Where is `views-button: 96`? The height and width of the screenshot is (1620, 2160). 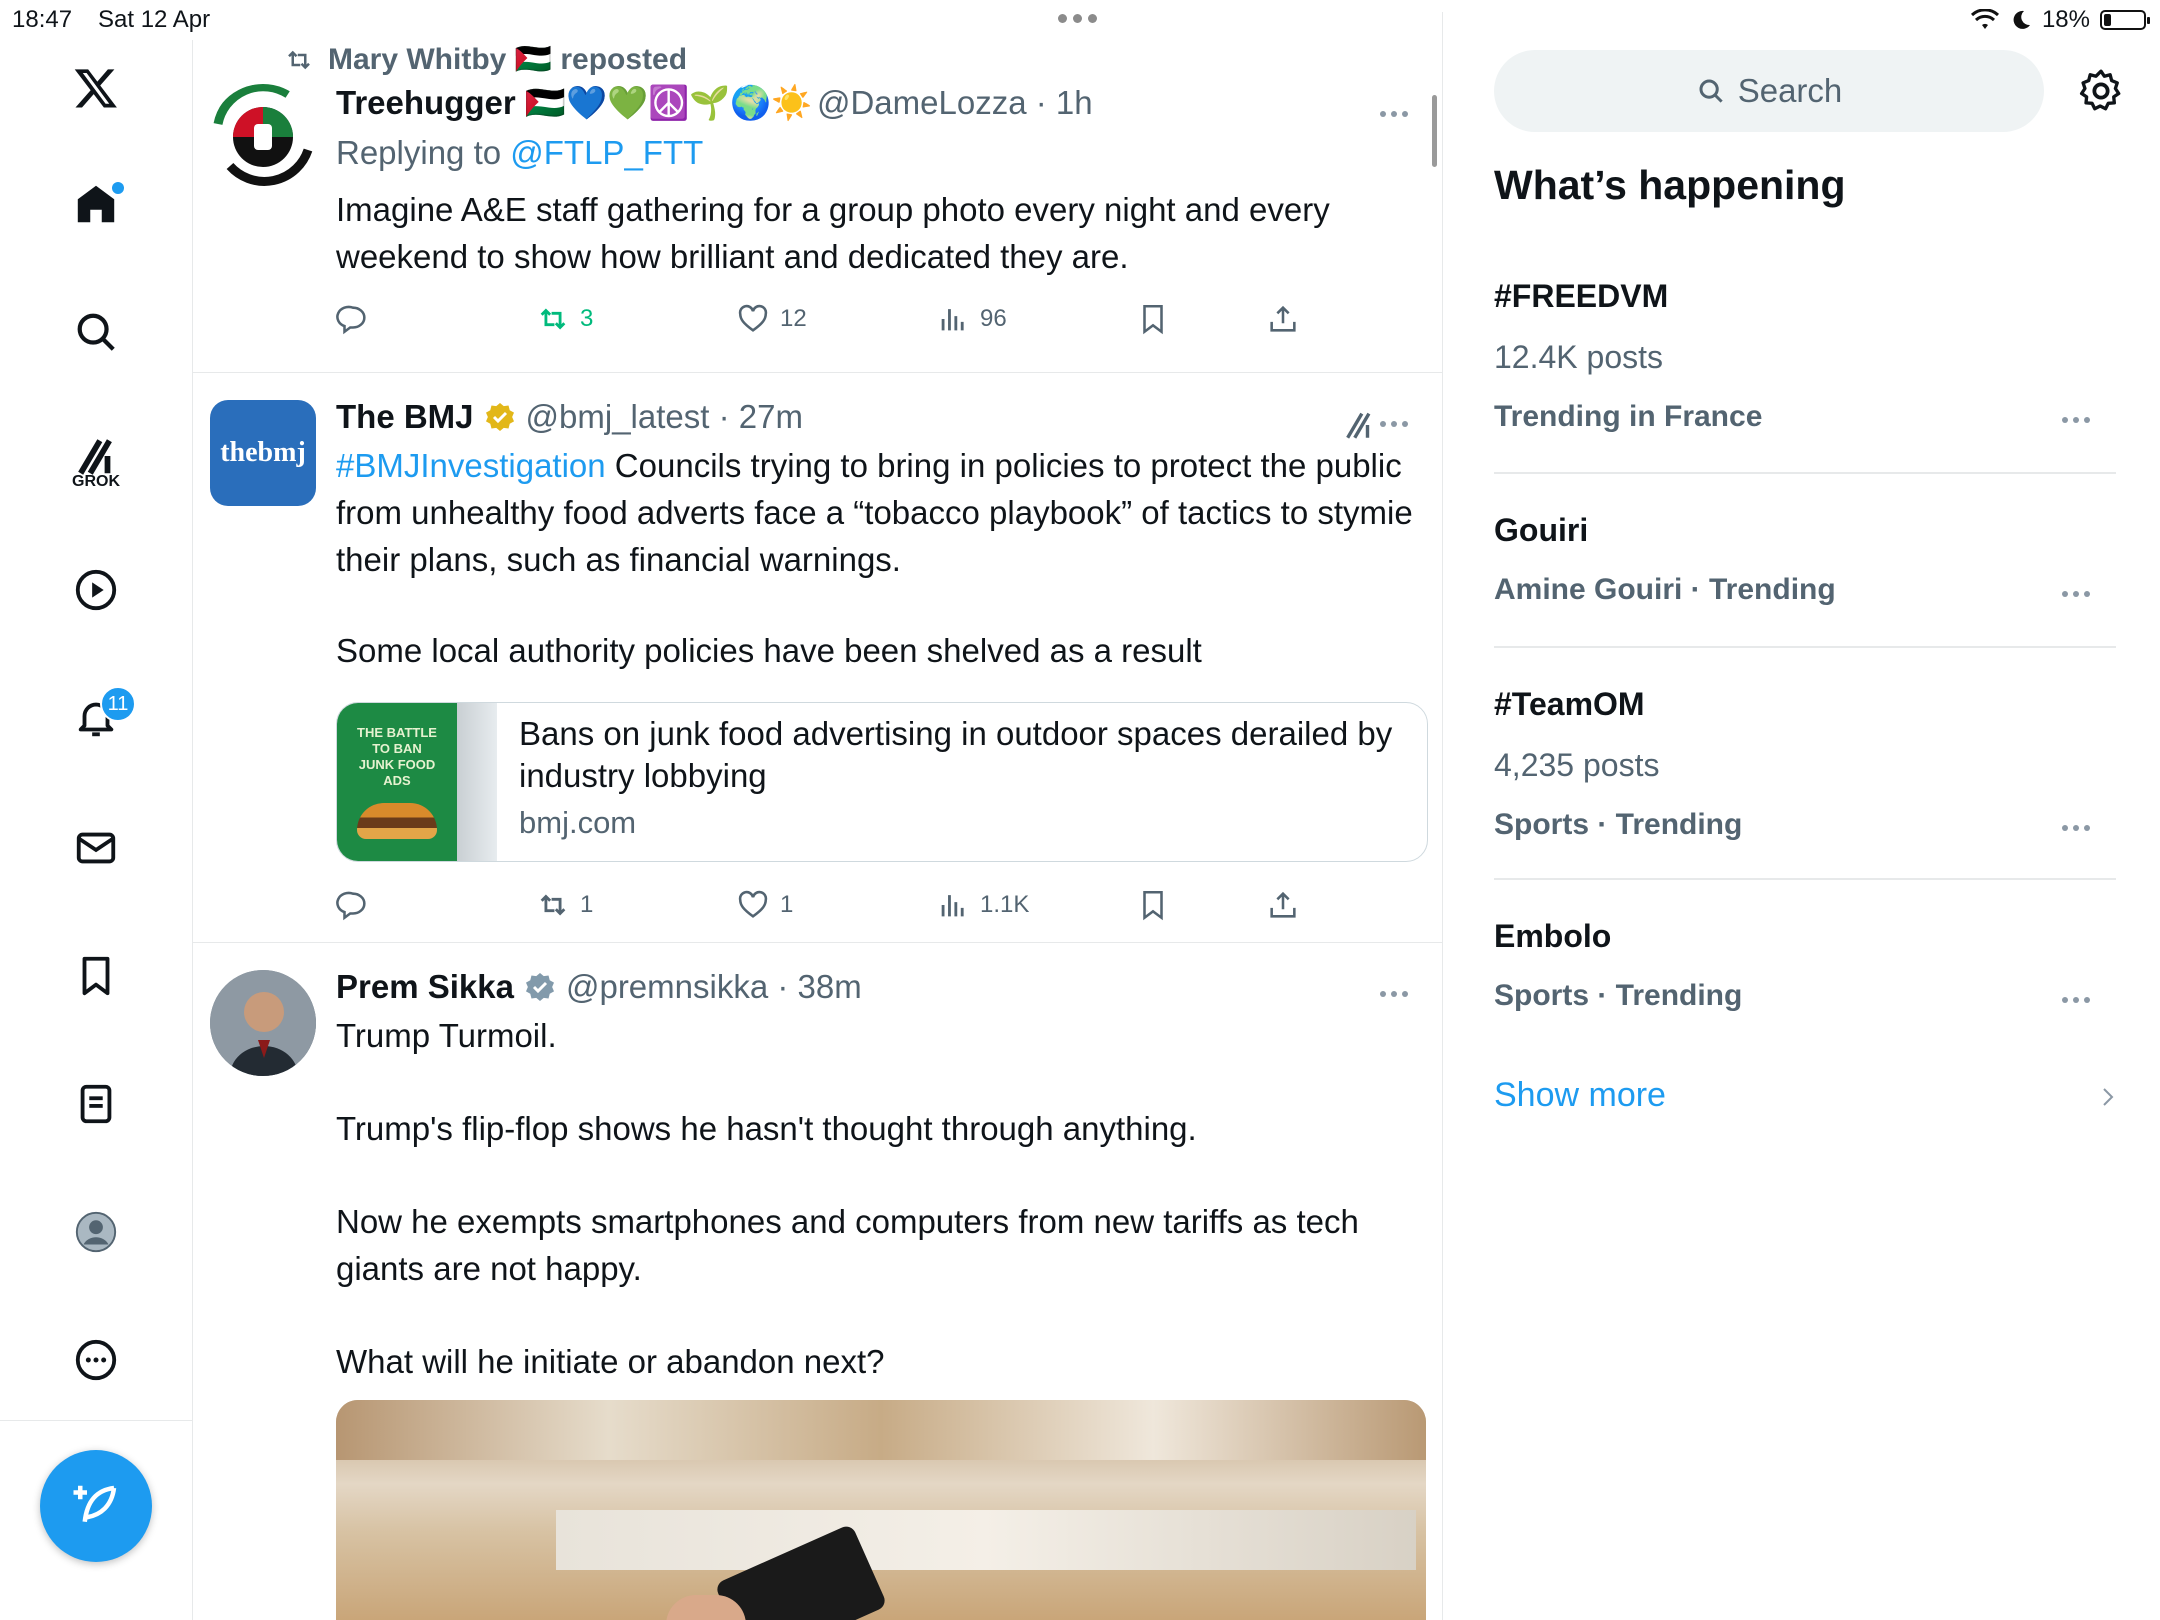
views-button: 96 is located at coordinates (971, 319).